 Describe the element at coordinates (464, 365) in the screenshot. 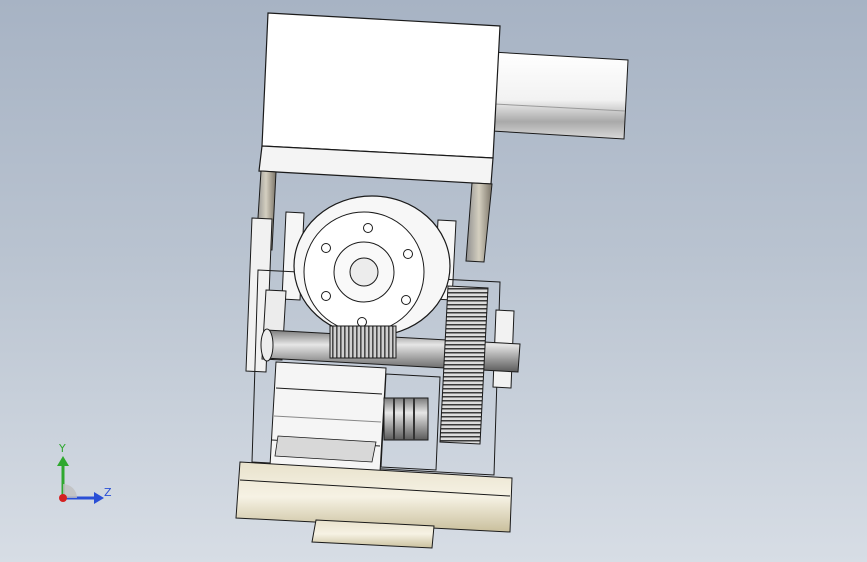

I see `spur-gear` at that location.